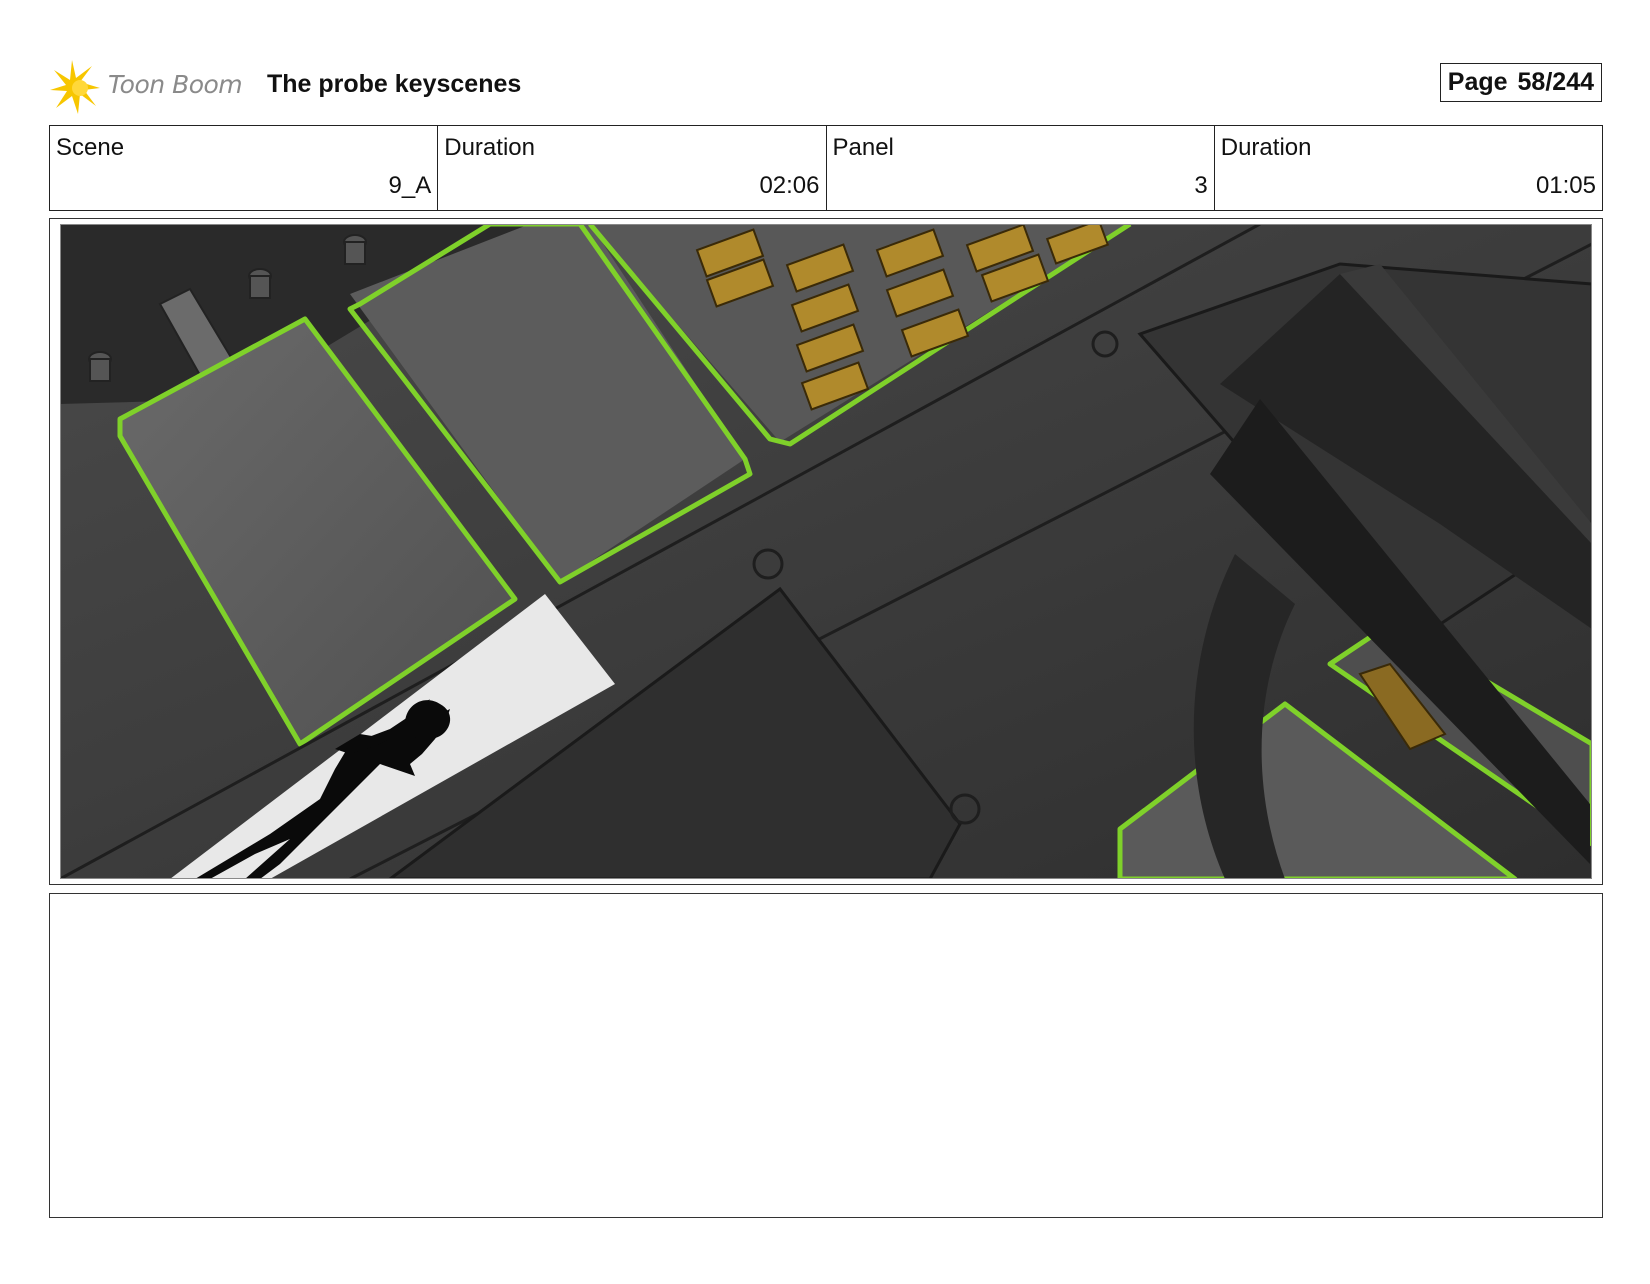 Image resolution: width=1650 pixels, height=1284 pixels. I want to click on panel-cell: Panel 3, so click(1021, 168).